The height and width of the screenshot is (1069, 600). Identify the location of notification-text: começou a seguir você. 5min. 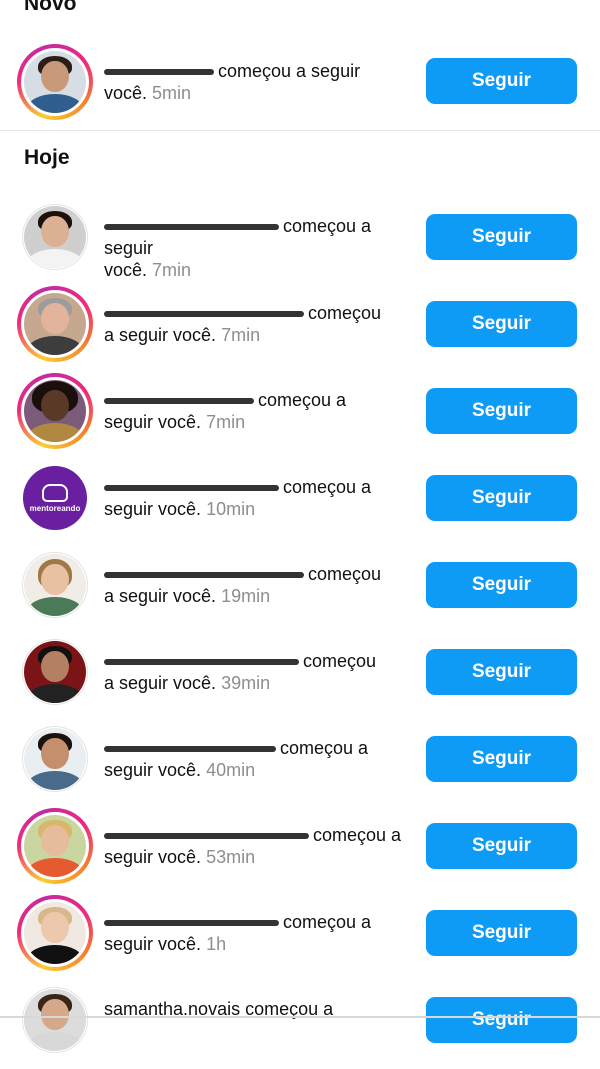
(256, 82).